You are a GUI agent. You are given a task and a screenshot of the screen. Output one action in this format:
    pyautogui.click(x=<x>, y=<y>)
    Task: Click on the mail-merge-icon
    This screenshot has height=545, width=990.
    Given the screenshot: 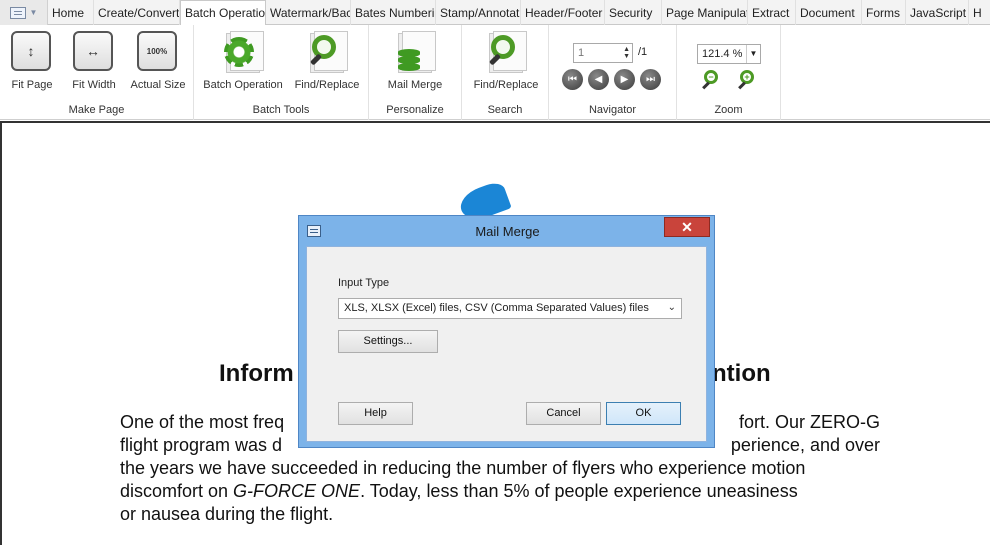 What is the action you would take?
    pyautogui.click(x=415, y=52)
    